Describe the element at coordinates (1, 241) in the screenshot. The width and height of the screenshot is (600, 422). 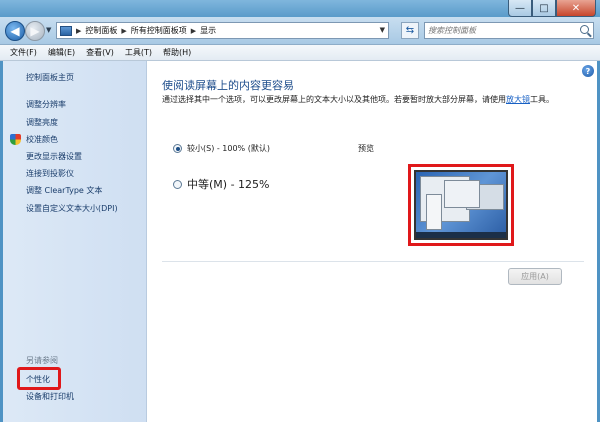
I see `window-border-left` at that location.